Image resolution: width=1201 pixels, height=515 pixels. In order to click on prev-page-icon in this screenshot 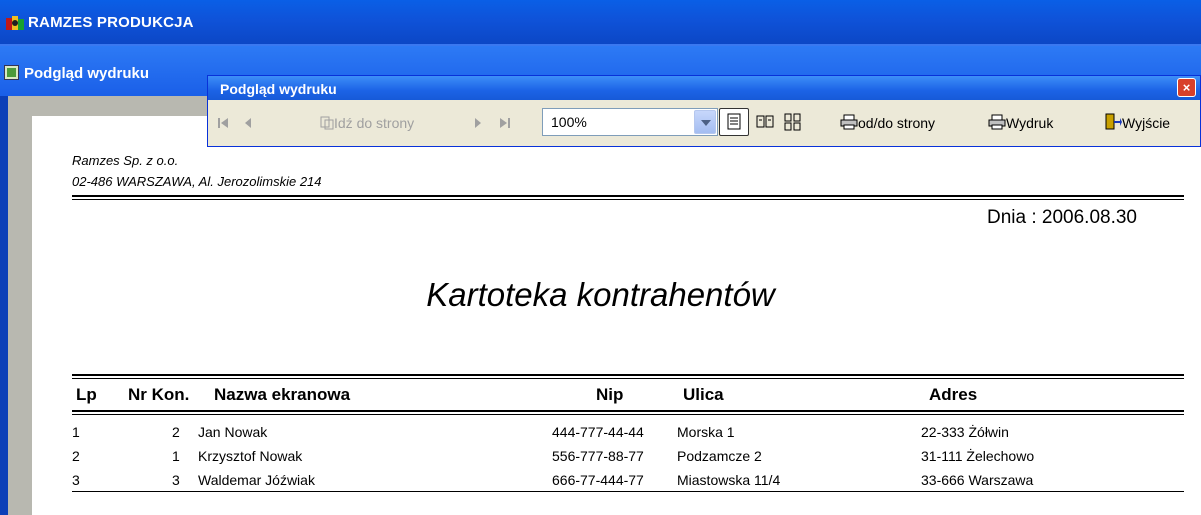, I will do `click(248, 123)`.